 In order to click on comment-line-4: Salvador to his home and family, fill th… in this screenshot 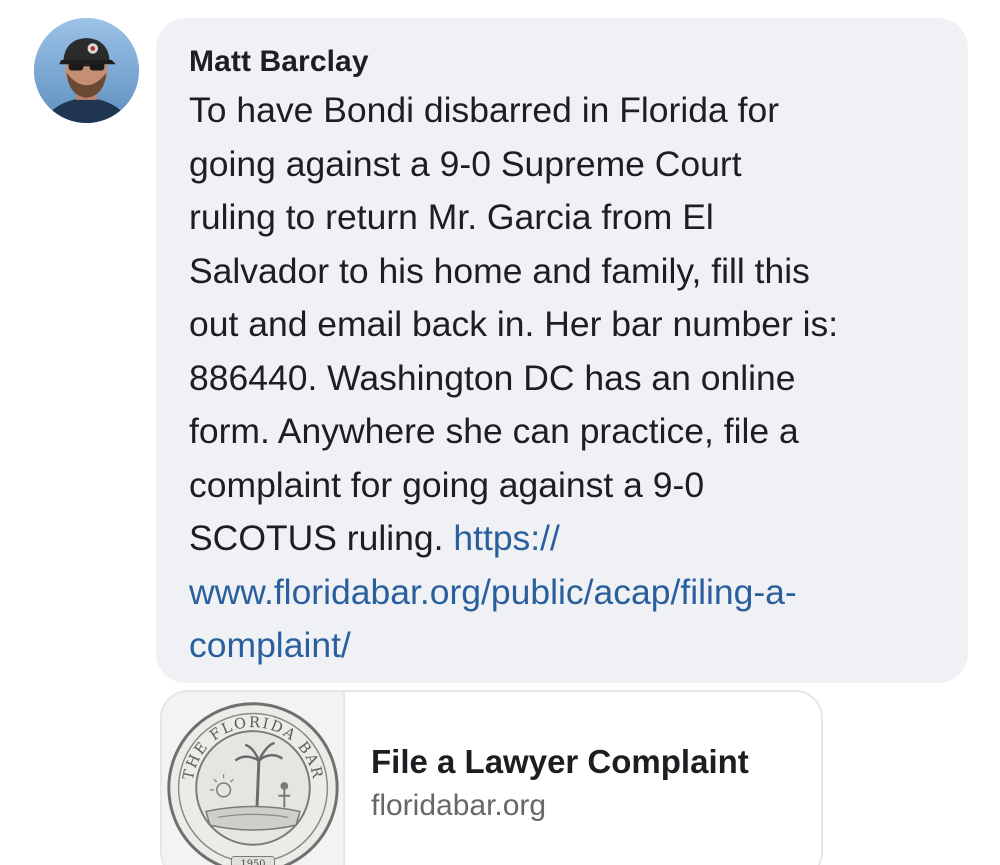, I will do `click(499, 270)`.